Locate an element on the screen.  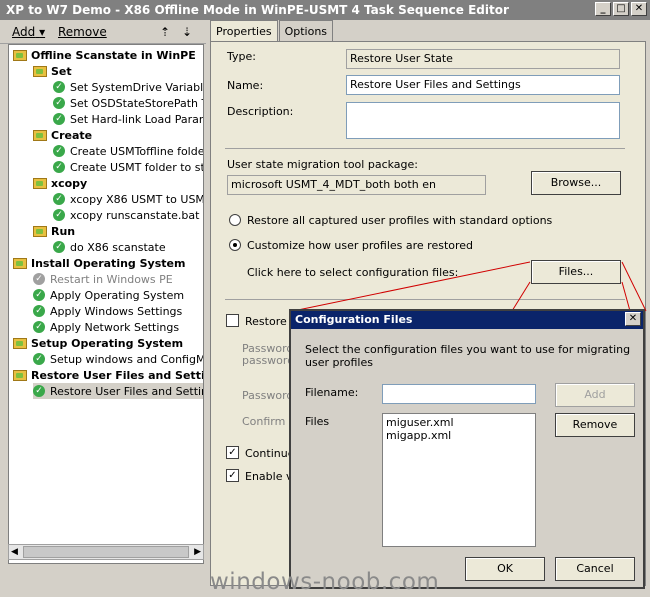
minimize-icon: _ is located at coordinates (603, 9).